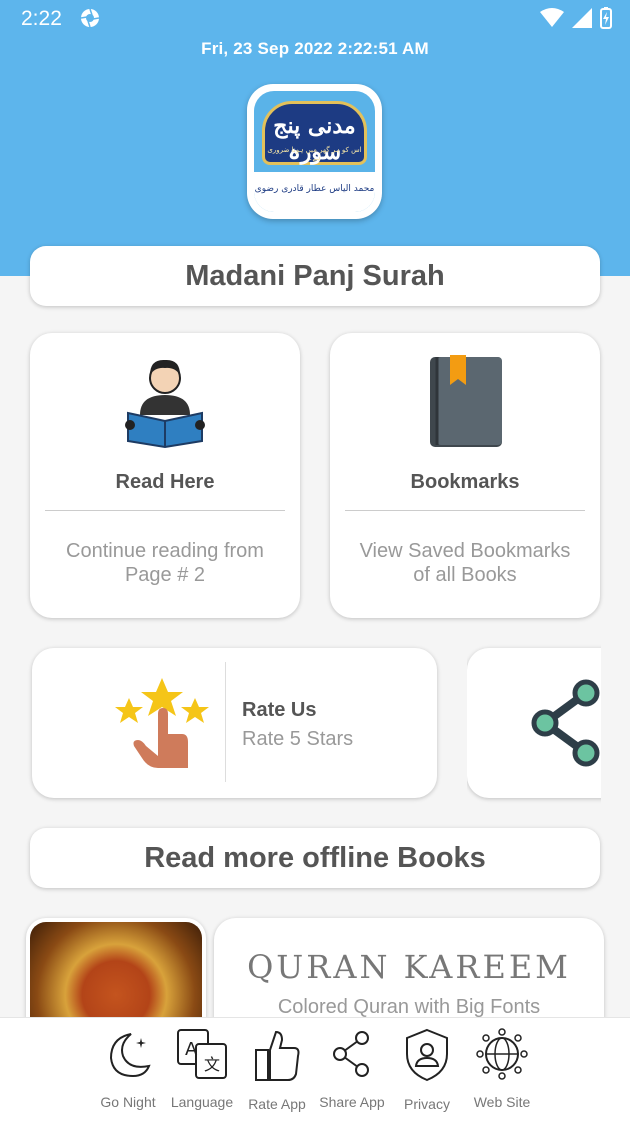 Image resolution: width=630 pixels, height=1125 pixels. I want to click on nav-rate-app: Rate App, so click(277, 1070).